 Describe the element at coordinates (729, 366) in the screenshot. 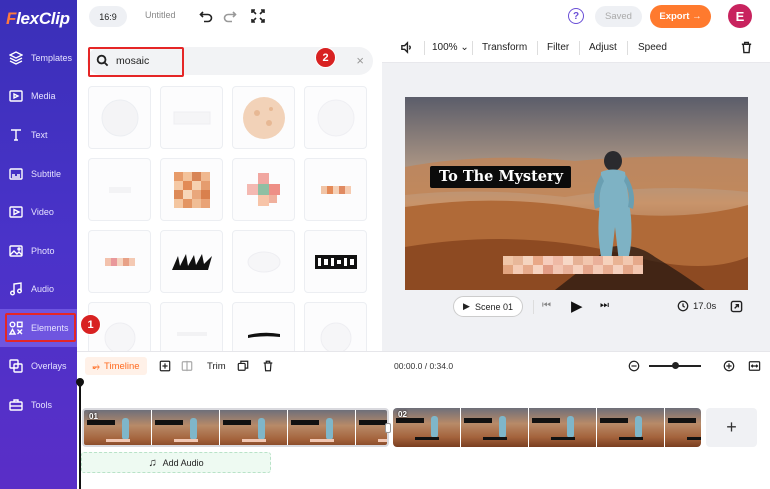

I see `zoom-in-icon` at that location.